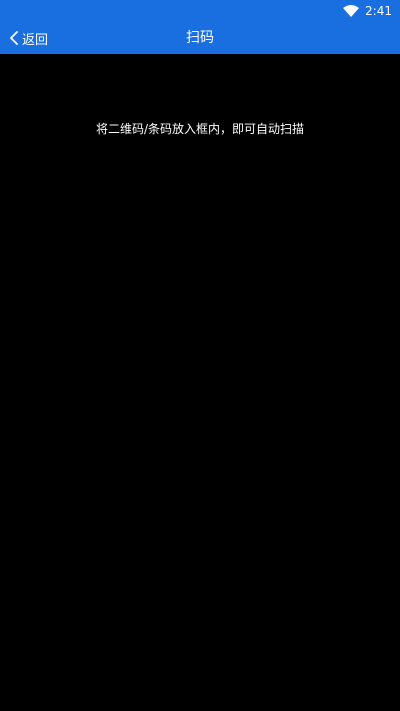 The image size is (400, 711). What do you see at coordinates (14, 38) in the screenshot?
I see `chevron-left-icon` at bounding box center [14, 38].